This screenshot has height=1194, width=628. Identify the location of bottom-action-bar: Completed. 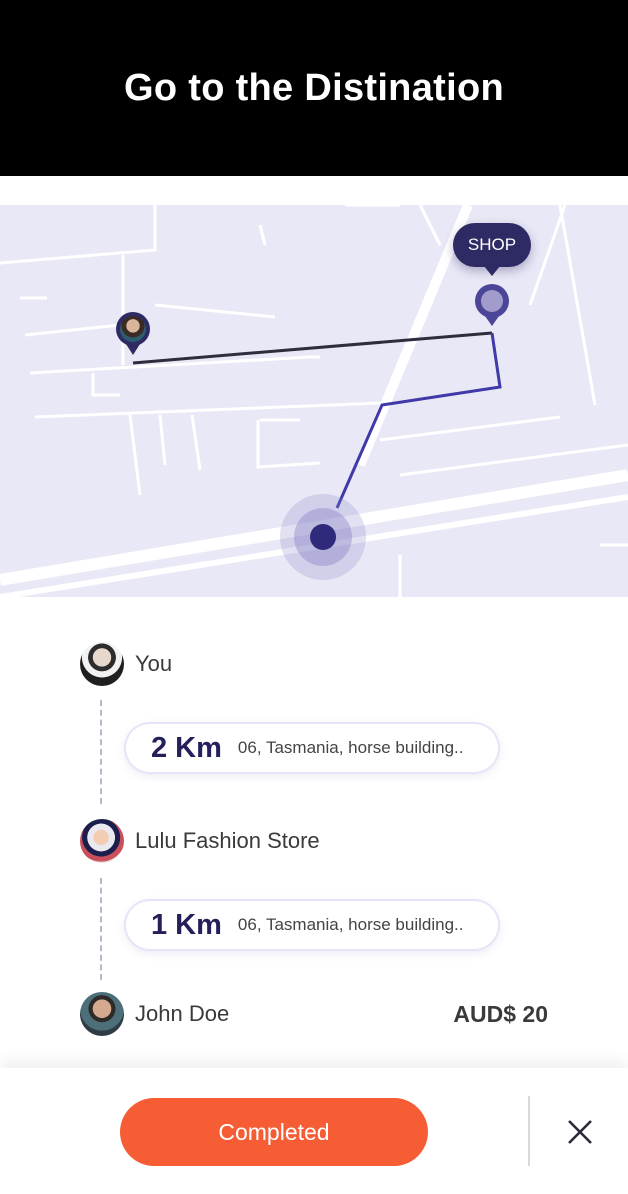
(314, 1131).